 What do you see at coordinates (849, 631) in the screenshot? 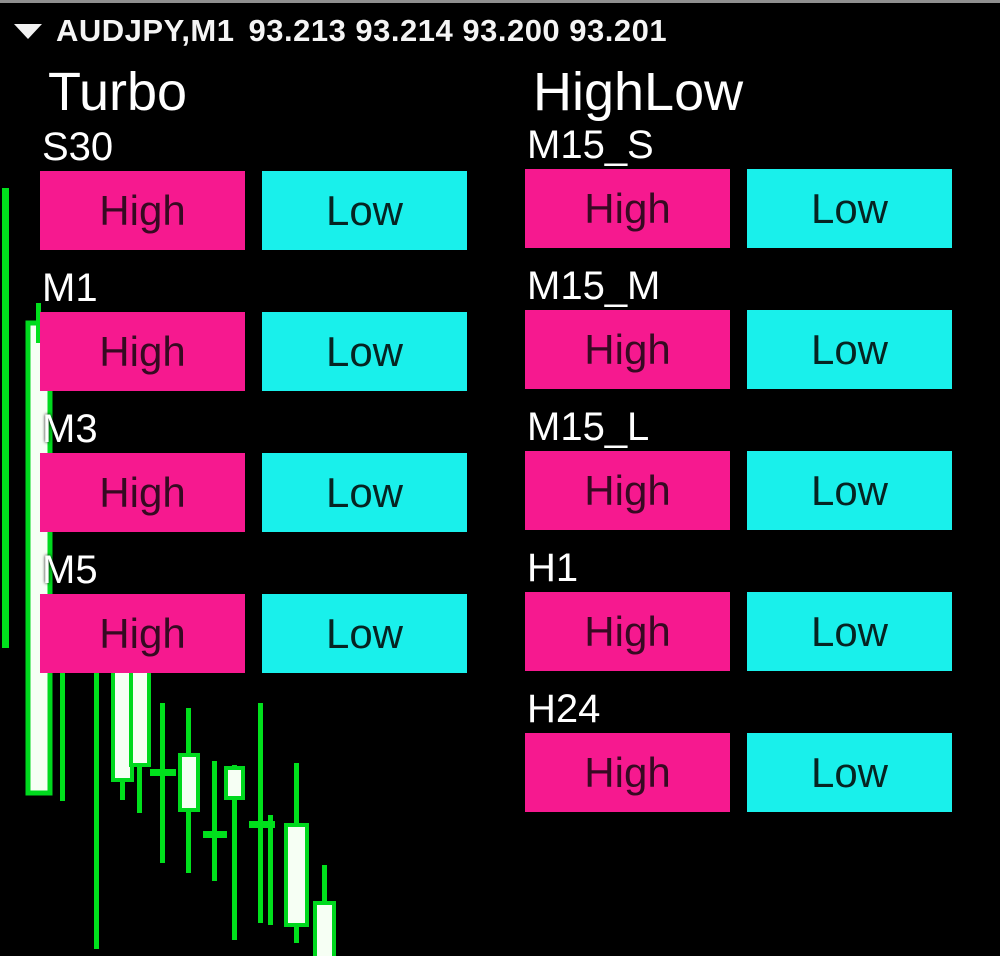
I see `low-button-h1: Low` at bounding box center [849, 631].